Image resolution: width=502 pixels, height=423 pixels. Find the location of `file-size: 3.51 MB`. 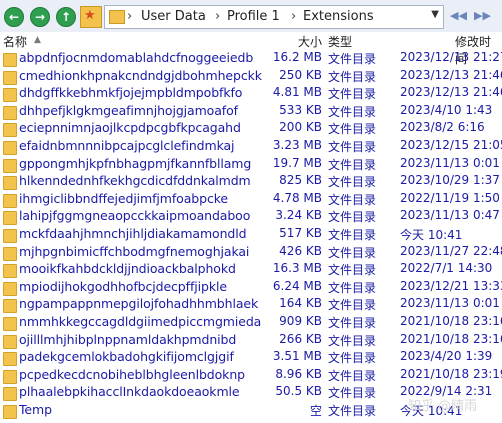

file-size: 3.51 MB is located at coordinates (297, 356).